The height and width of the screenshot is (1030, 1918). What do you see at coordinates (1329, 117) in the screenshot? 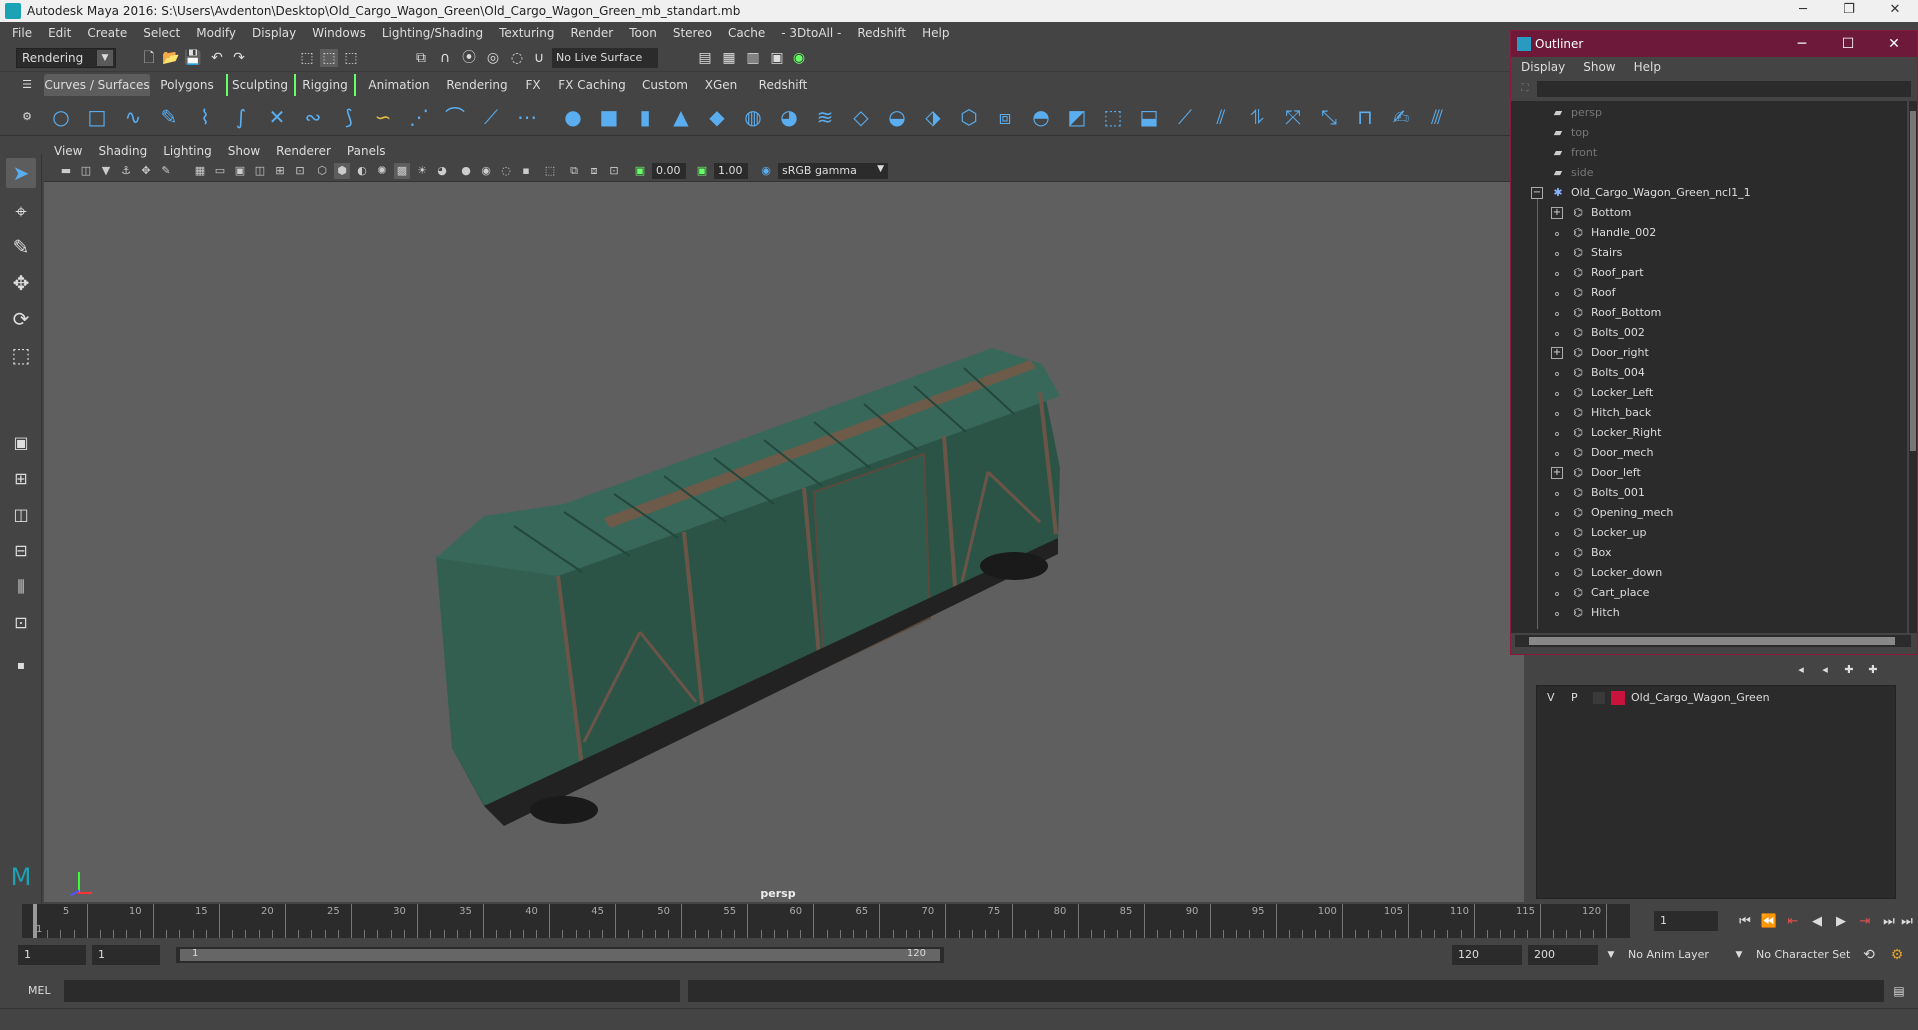
I see `align-surfaces-icon: ⤡` at bounding box center [1329, 117].